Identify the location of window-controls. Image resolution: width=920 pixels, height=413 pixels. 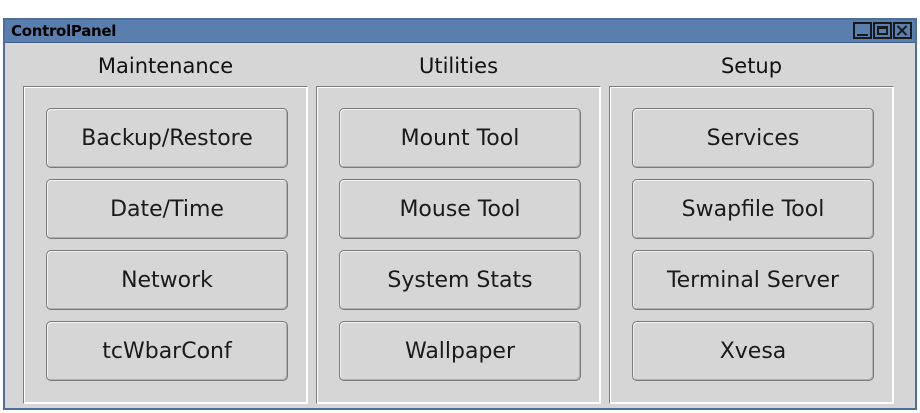
(882, 30).